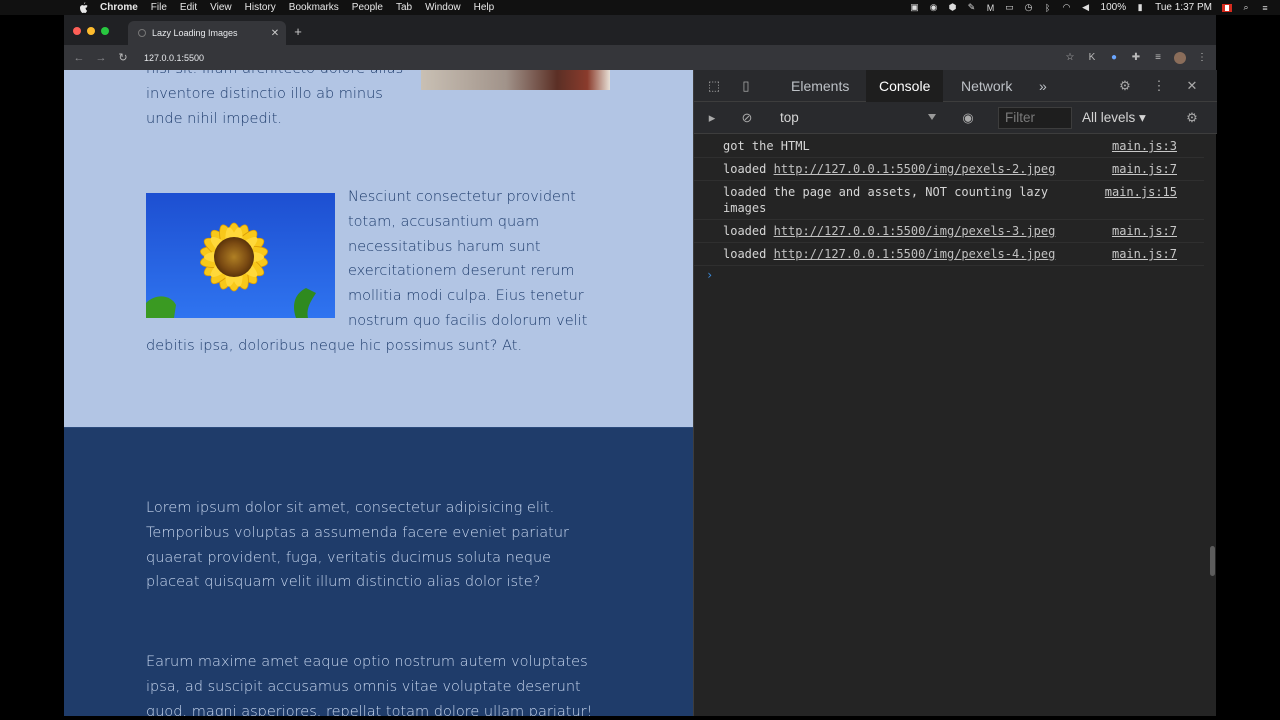  Describe the element at coordinates (1192, 118) in the screenshot. I see `console-settings-gear-icon: ⚙` at that location.